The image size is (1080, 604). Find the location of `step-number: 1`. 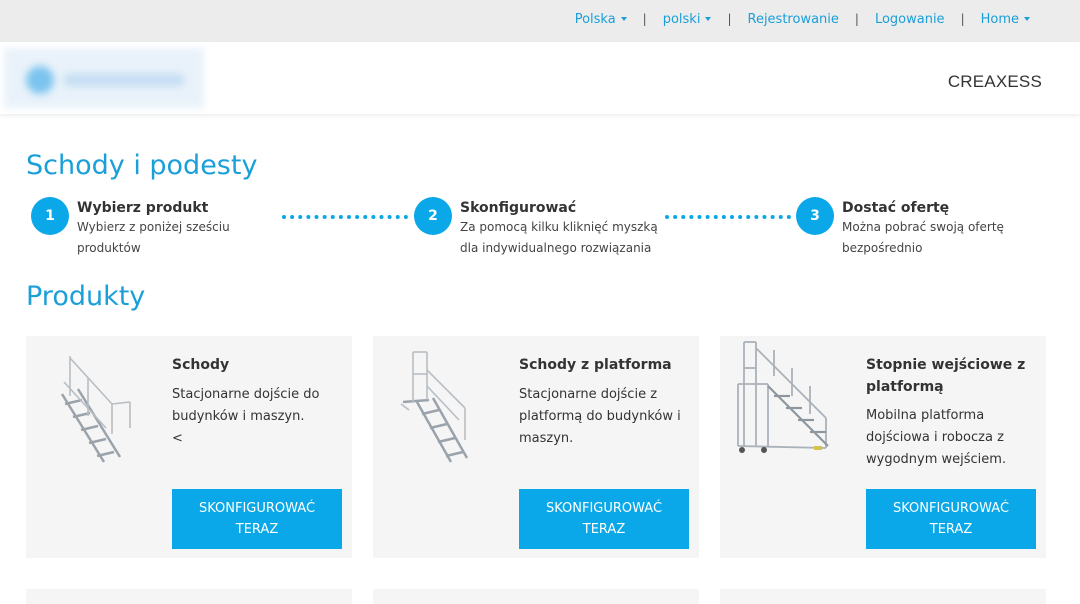

step-number: 1 is located at coordinates (50, 216).